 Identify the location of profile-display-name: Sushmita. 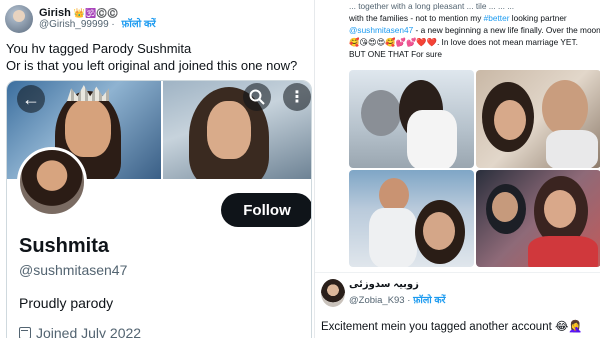
(64, 246).